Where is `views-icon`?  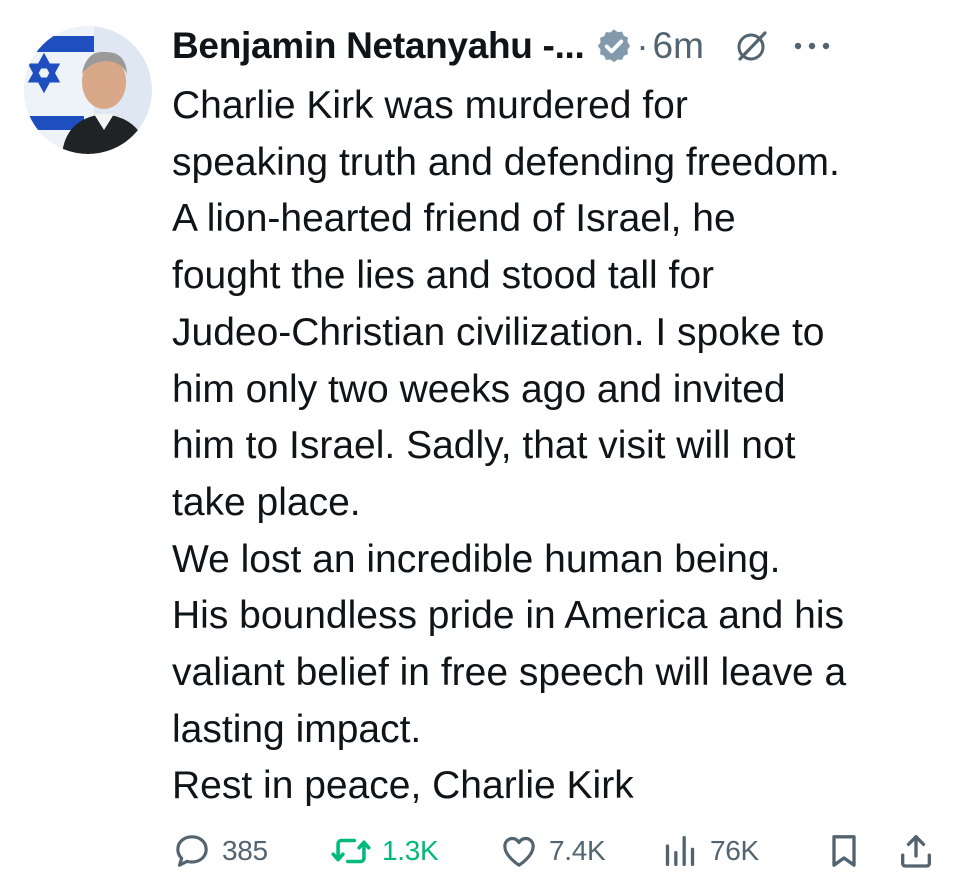
views-icon is located at coordinates (680, 851).